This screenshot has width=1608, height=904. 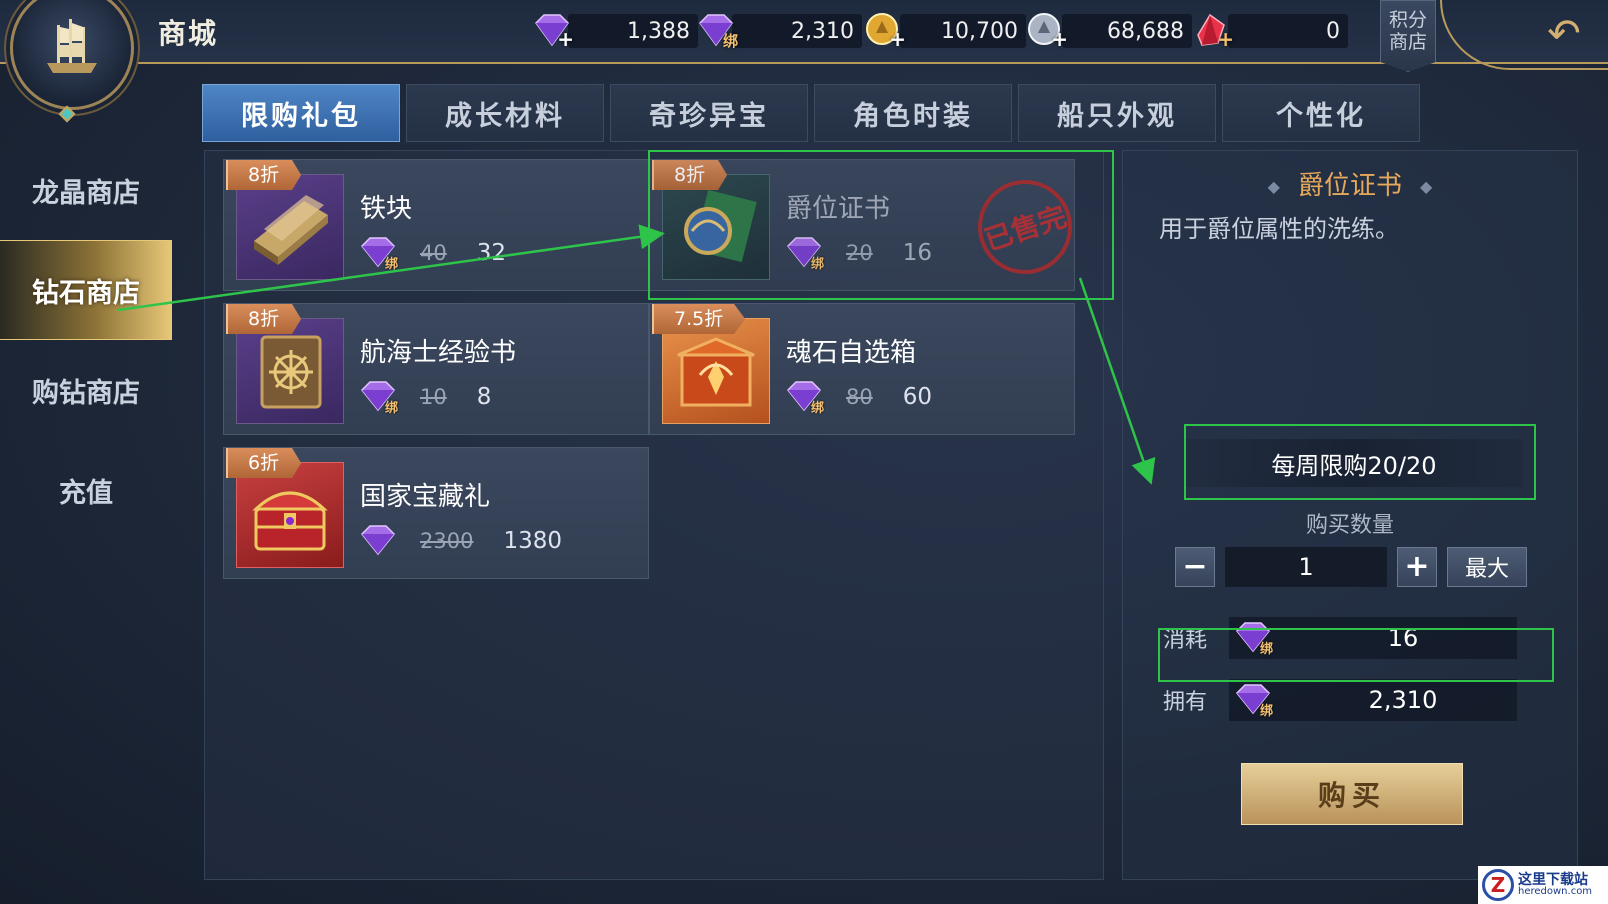 I want to click on owned-value-box: 绑 2,310, so click(x=1373, y=700).